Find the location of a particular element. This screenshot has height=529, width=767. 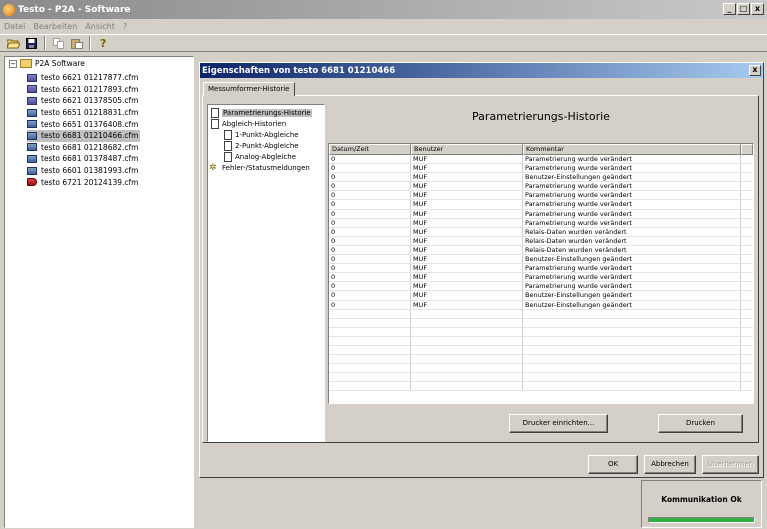

nav-item-label: Abgleich-Historien is located at coordinates (254, 124).